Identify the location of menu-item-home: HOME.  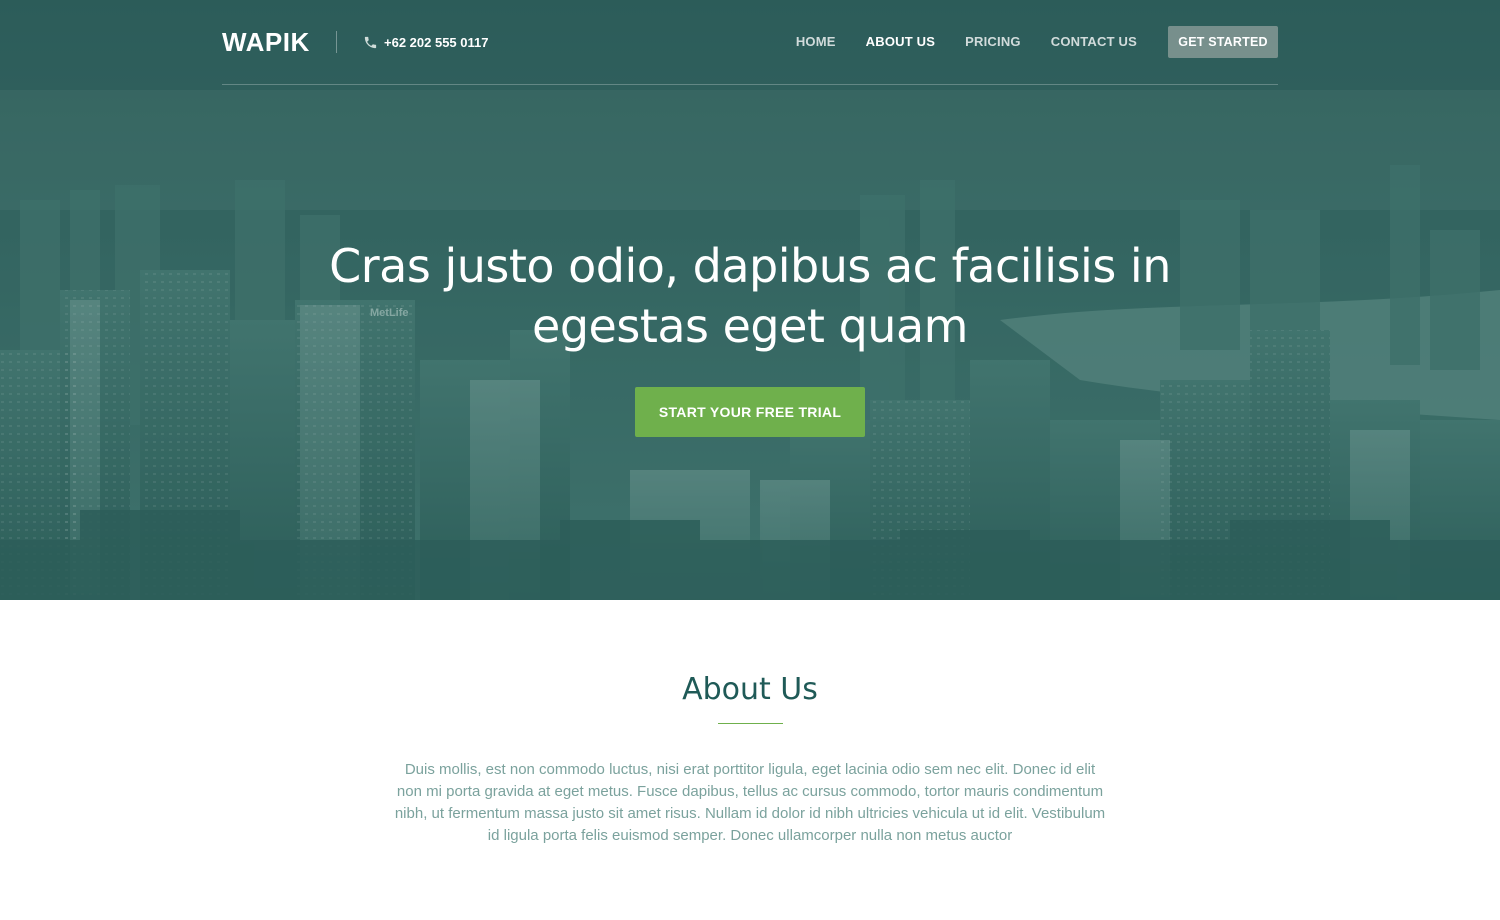
(816, 42).